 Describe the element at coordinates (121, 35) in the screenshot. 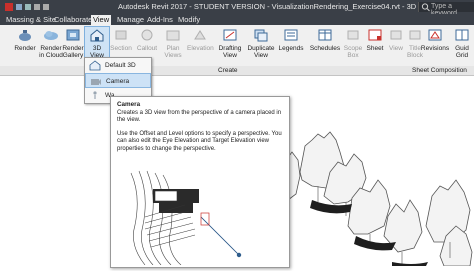

I see `section-icon` at that location.